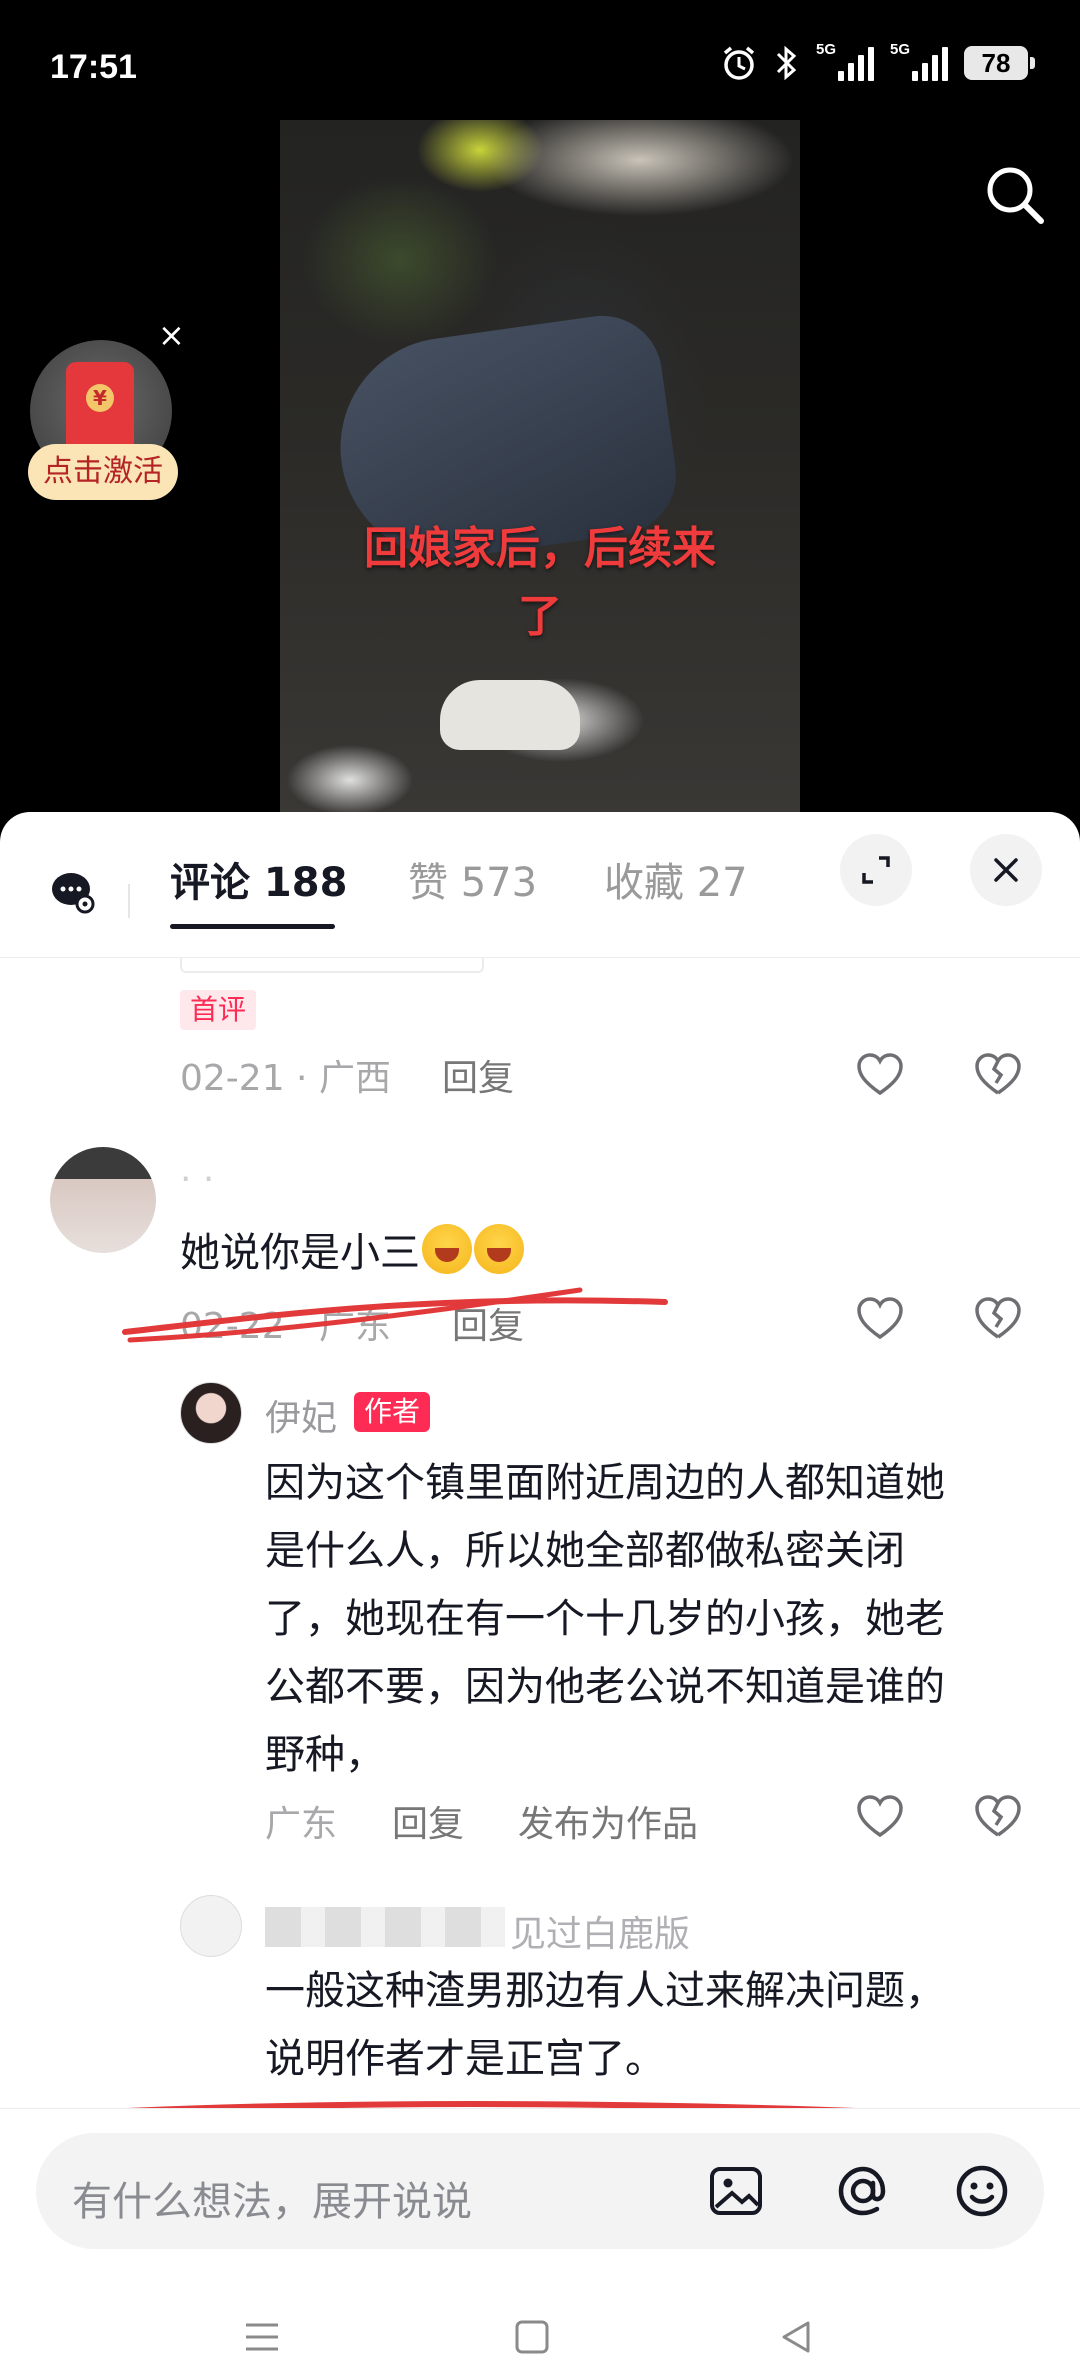 The height and width of the screenshot is (2372, 1080). Describe the element at coordinates (1015, 195) in the screenshot. I see `search-icon` at that location.